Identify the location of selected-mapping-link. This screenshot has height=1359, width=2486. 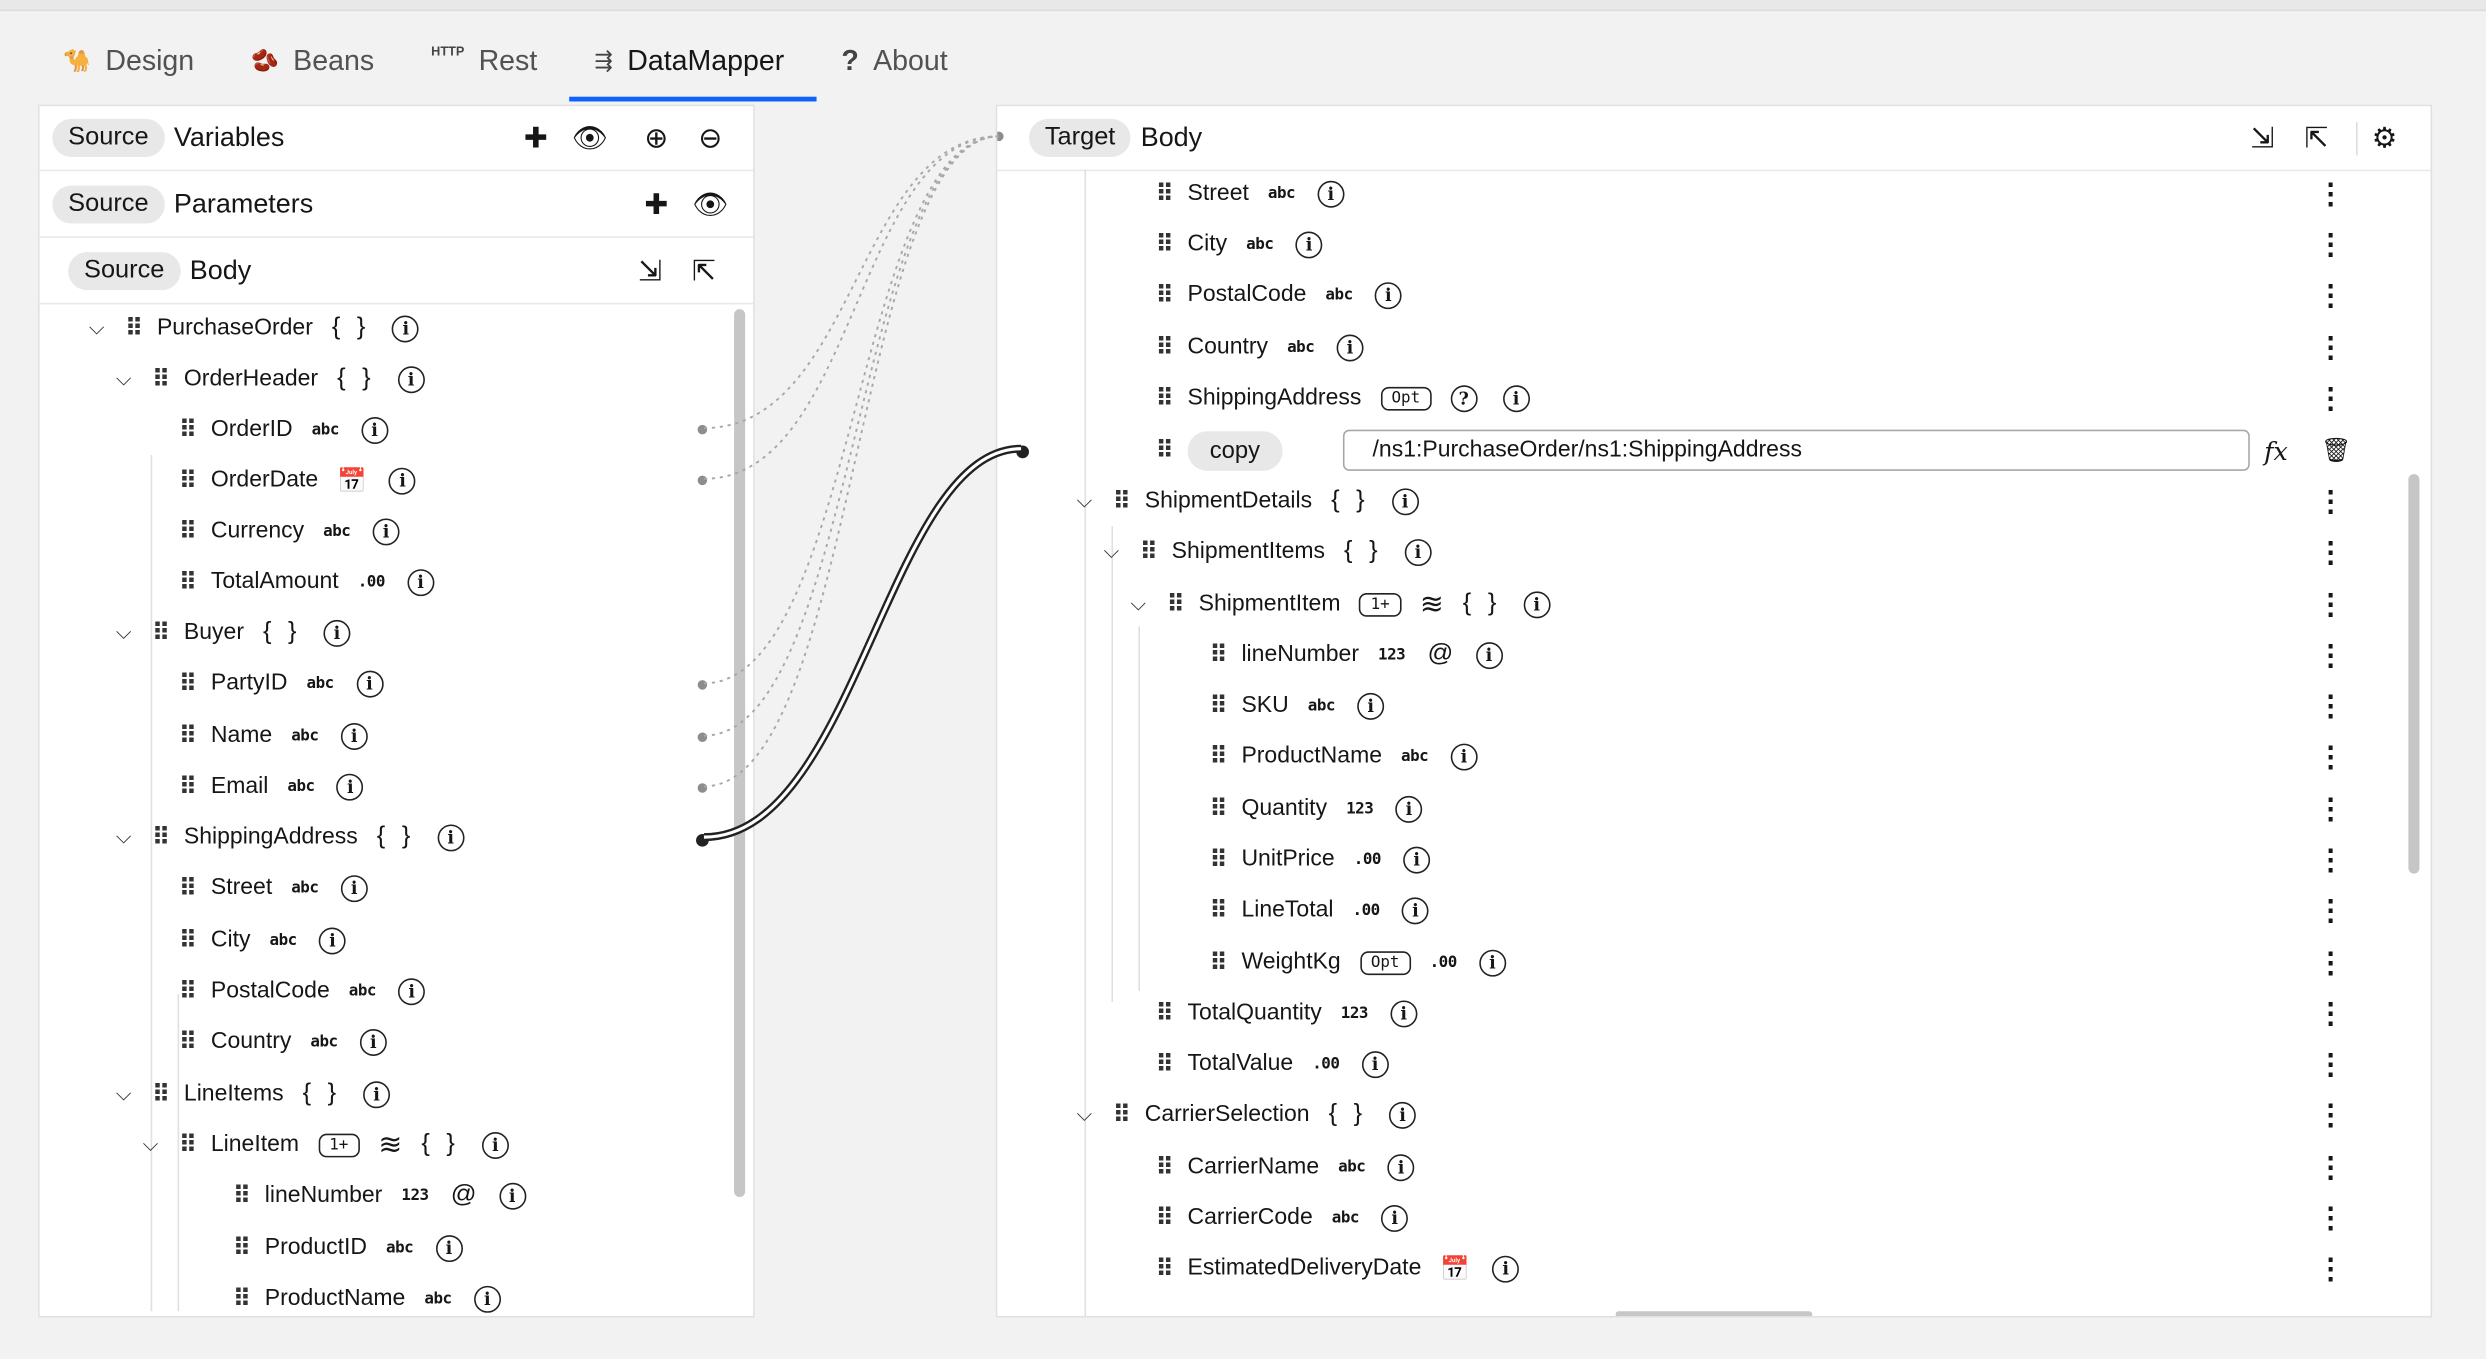
(862, 643).